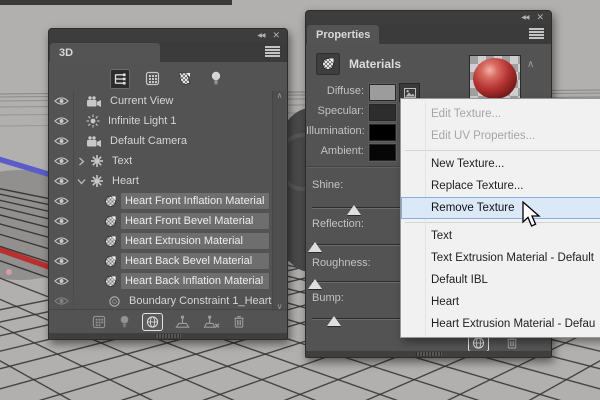 The width and height of the screenshot is (600, 400). I want to click on 3d-row-heart-front-inflation-material: Heart Front Inflation Material, so click(161, 201).